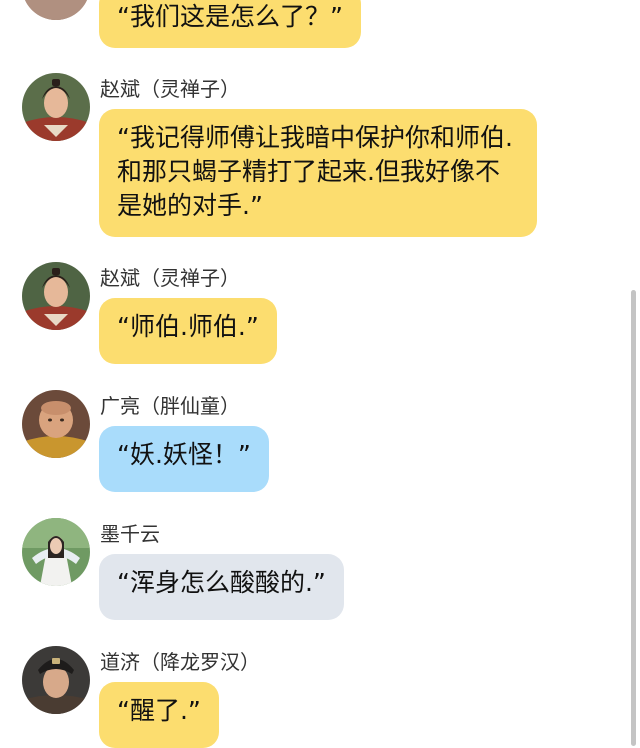 The width and height of the screenshot is (640, 748). Describe the element at coordinates (170, 406) in the screenshot. I see `sender-name: 广亮（胖仙童）` at that location.